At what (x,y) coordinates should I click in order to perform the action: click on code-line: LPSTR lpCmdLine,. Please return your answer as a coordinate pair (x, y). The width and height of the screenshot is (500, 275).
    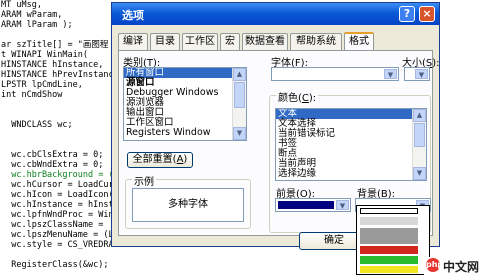
    Looking at the image, I should click on (42, 85).